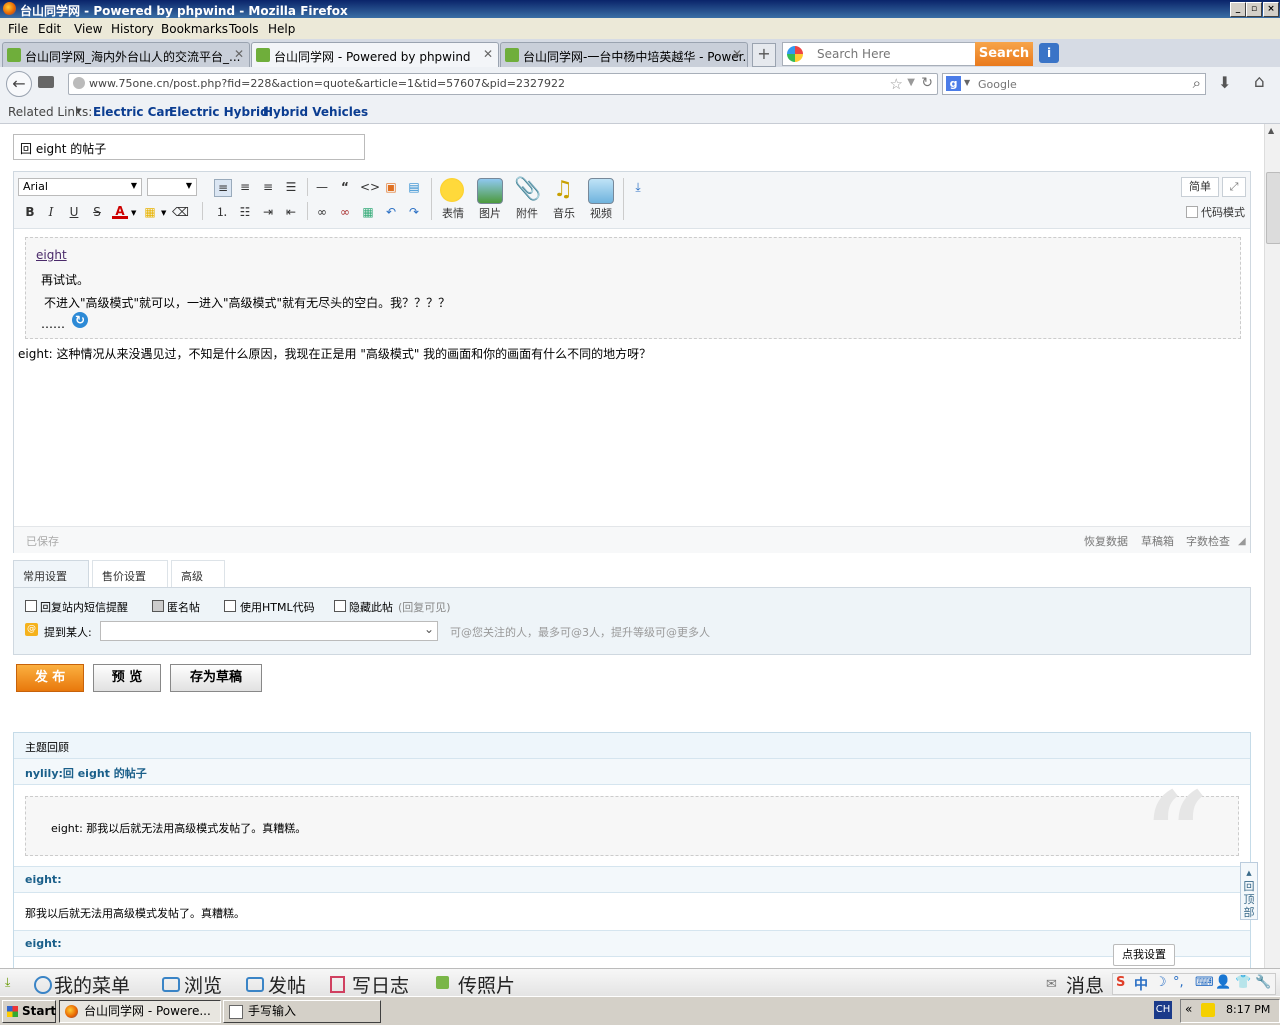 The image size is (1280, 1025). I want to click on tab-3: 台山同学网-一台中杨中培英越华 - Power... ✕, so click(624, 54).